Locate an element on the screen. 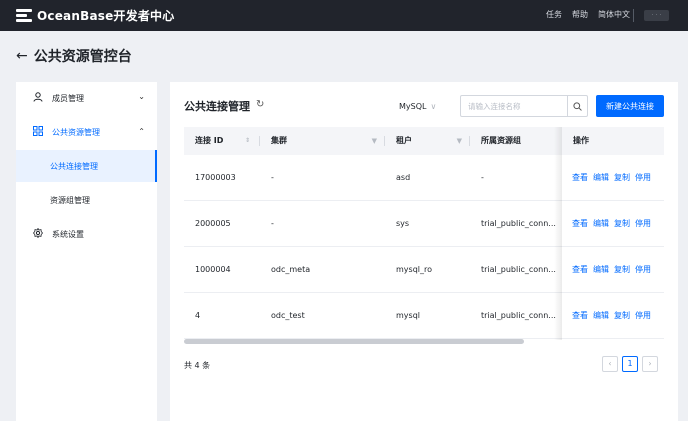 This screenshot has height=421, width=688. top-nav: 任务 帮助 简体中文 is located at coordinates (588, 14).